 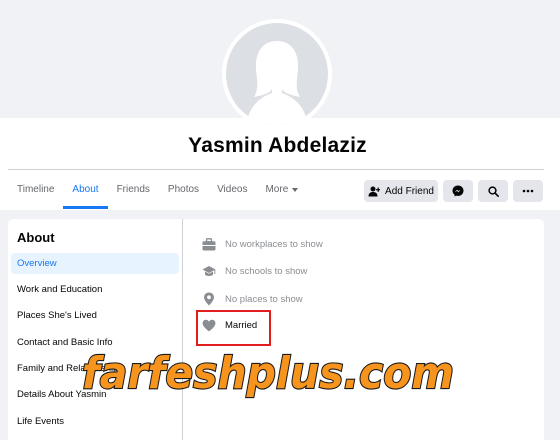 I want to click on more-options-button, so click(x=528, y=191).